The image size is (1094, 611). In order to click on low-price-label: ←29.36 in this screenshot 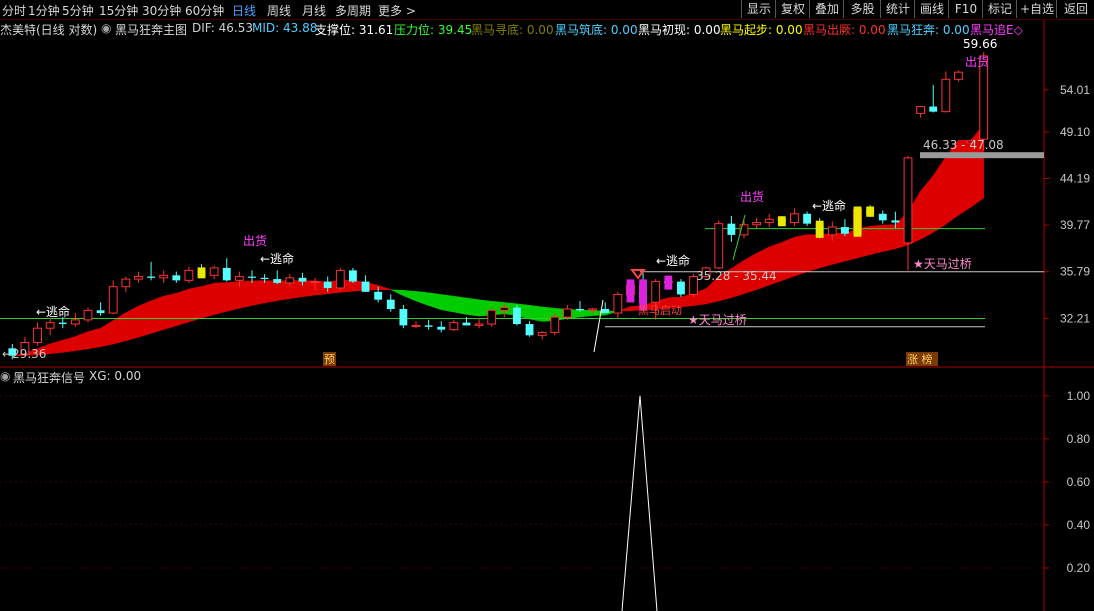, I will do `click(24, 354)`.